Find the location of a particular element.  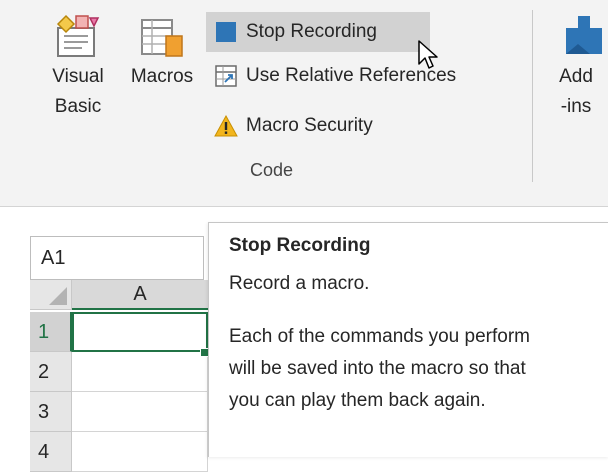

macro-security-label: Macro Security is located at coordinates (309, 125).